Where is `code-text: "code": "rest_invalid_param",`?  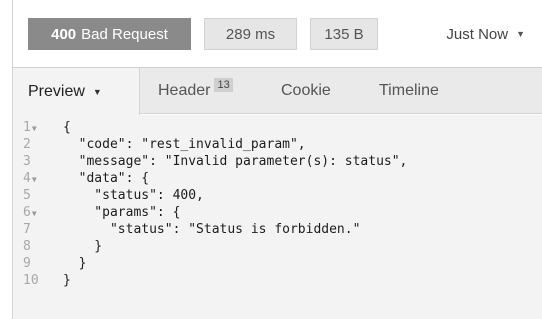 code-text: "code": "rest_invalid_param", is located at coordinates (184, 144).